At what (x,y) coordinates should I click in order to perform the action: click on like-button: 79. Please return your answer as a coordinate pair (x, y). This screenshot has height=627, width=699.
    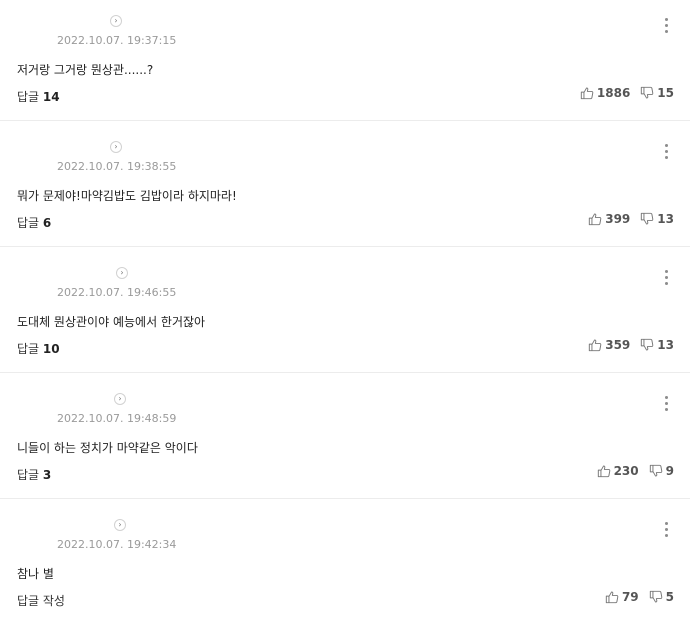
    Looking at the image, I should click on (622, 597).